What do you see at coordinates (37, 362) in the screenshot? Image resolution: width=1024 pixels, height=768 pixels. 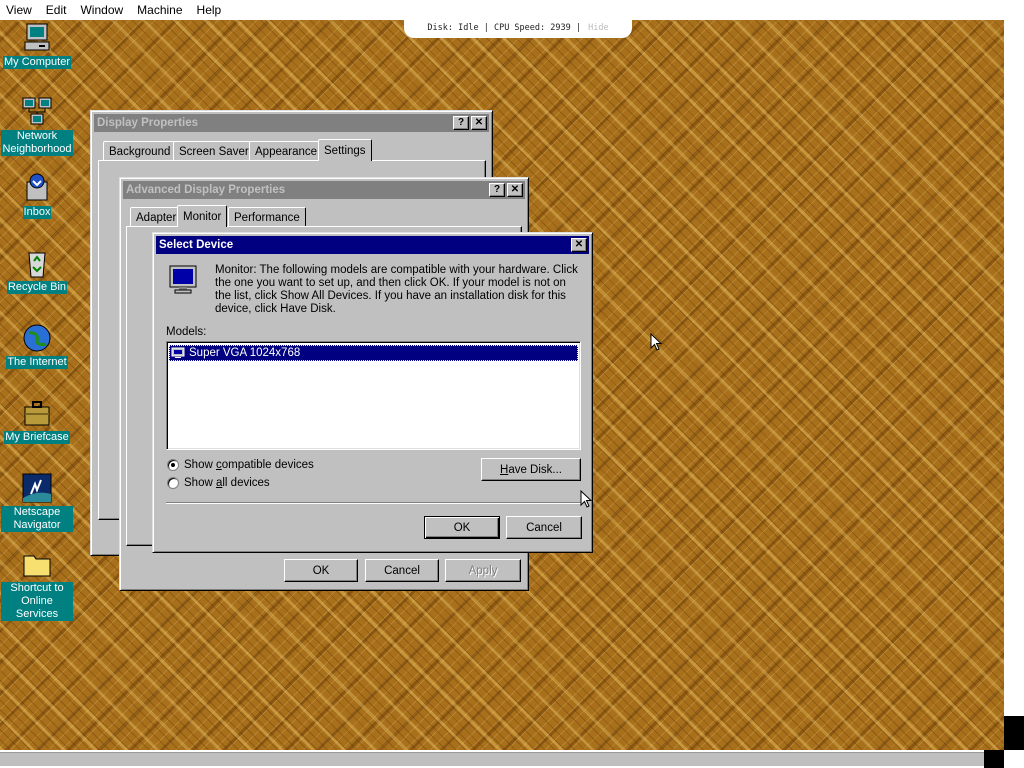 I see `desktop-icon-label: The Internet` at bounding box center [37, 362].